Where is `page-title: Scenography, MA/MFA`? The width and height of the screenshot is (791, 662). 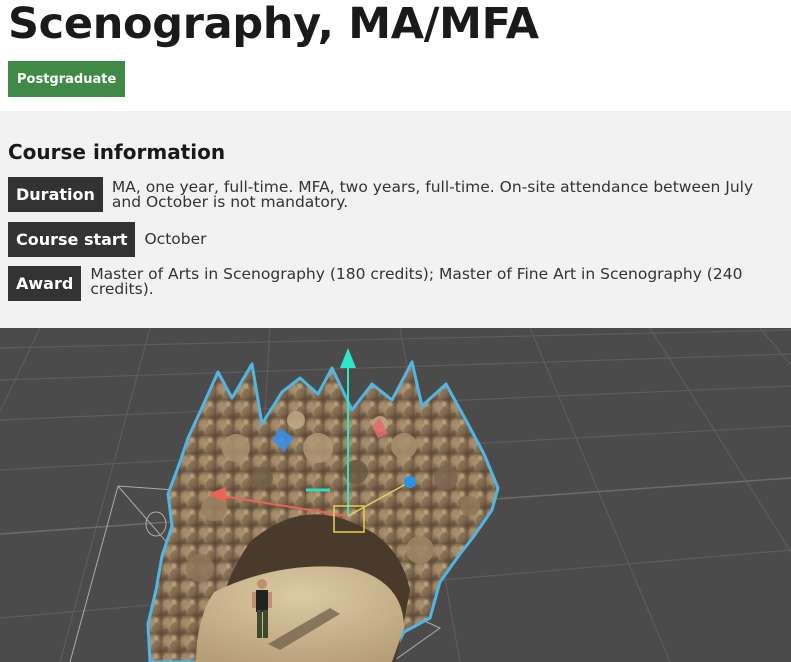
page-title: Scenography, MA/MFA is located at coordinates (273, 24).